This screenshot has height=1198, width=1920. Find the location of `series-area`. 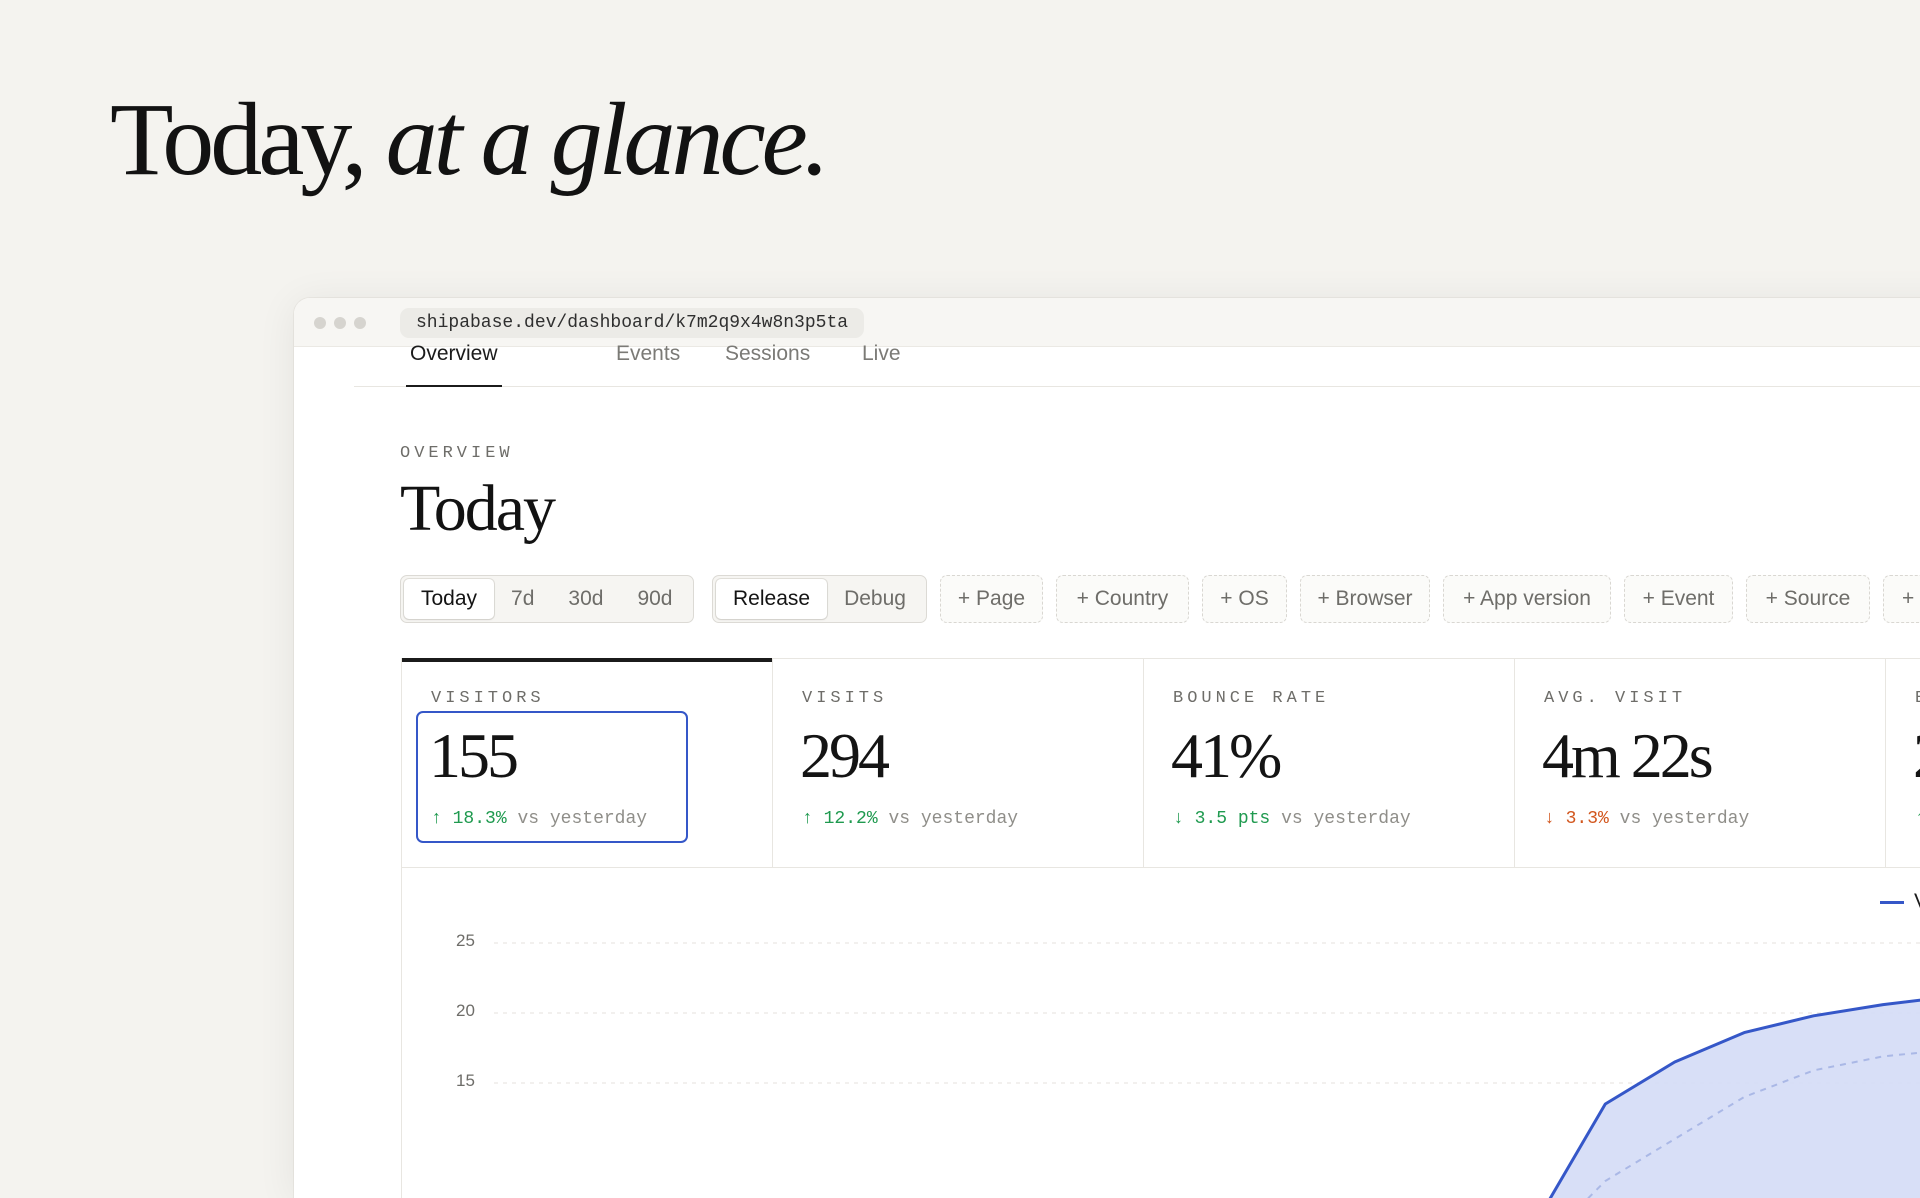

series-area is located at coordinates (1735, 1099).